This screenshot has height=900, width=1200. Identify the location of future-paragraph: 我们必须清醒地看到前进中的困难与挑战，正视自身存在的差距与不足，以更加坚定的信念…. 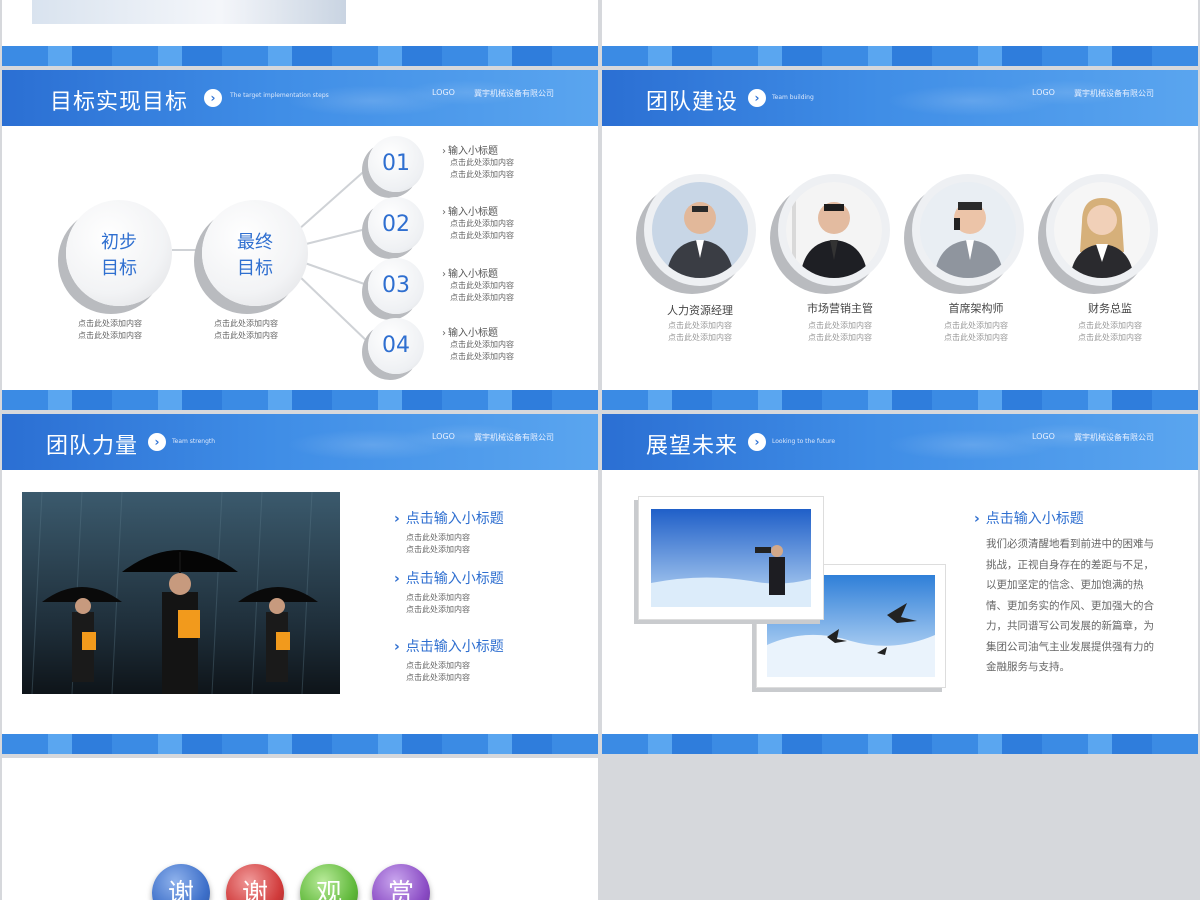
(1070, 605).